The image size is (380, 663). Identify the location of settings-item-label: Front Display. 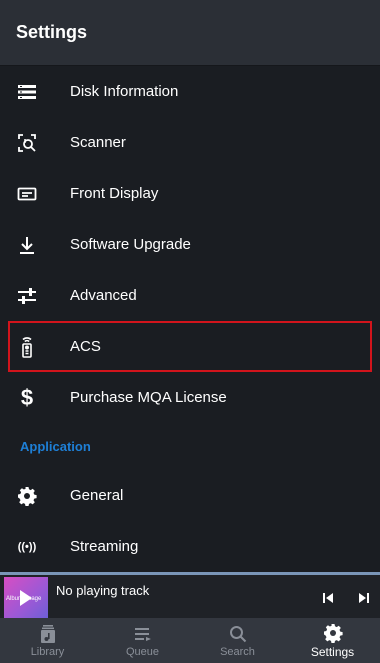
(114, 193).